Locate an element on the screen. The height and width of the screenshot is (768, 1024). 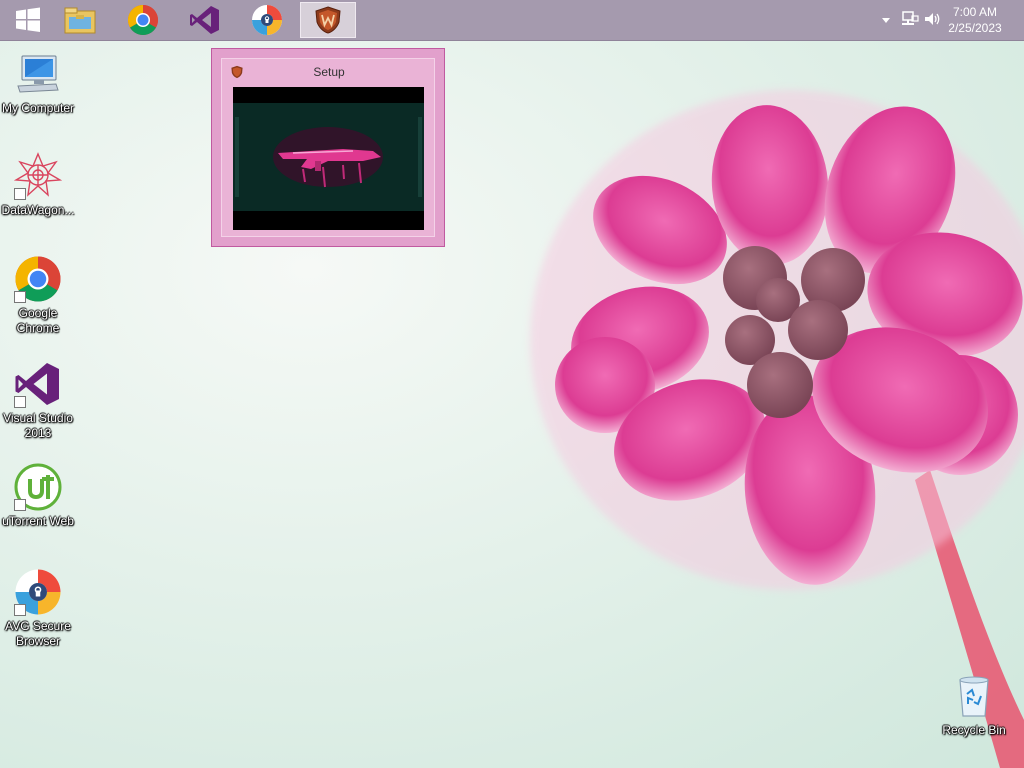
taskbar-file-explorer is located at coordinates (80, 20).